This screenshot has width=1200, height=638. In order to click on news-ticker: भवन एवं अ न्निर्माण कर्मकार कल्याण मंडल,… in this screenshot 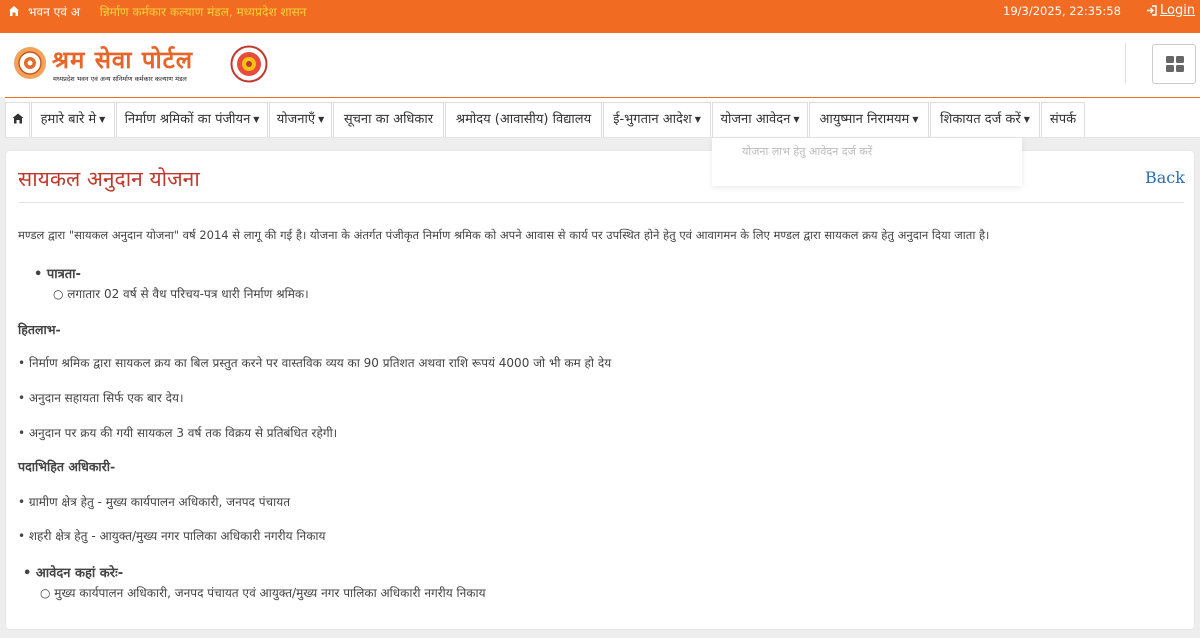, I will do `click(188, 13)`.